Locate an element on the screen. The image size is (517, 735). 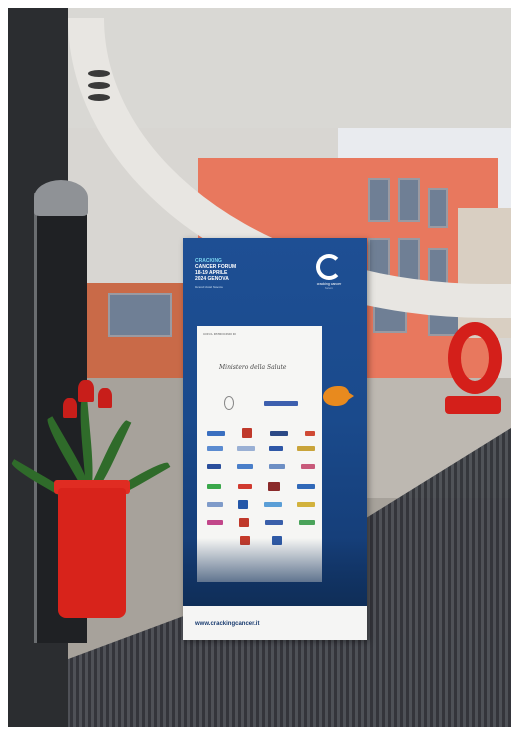
flower-planter-icon is located at coordinates (90, 435).